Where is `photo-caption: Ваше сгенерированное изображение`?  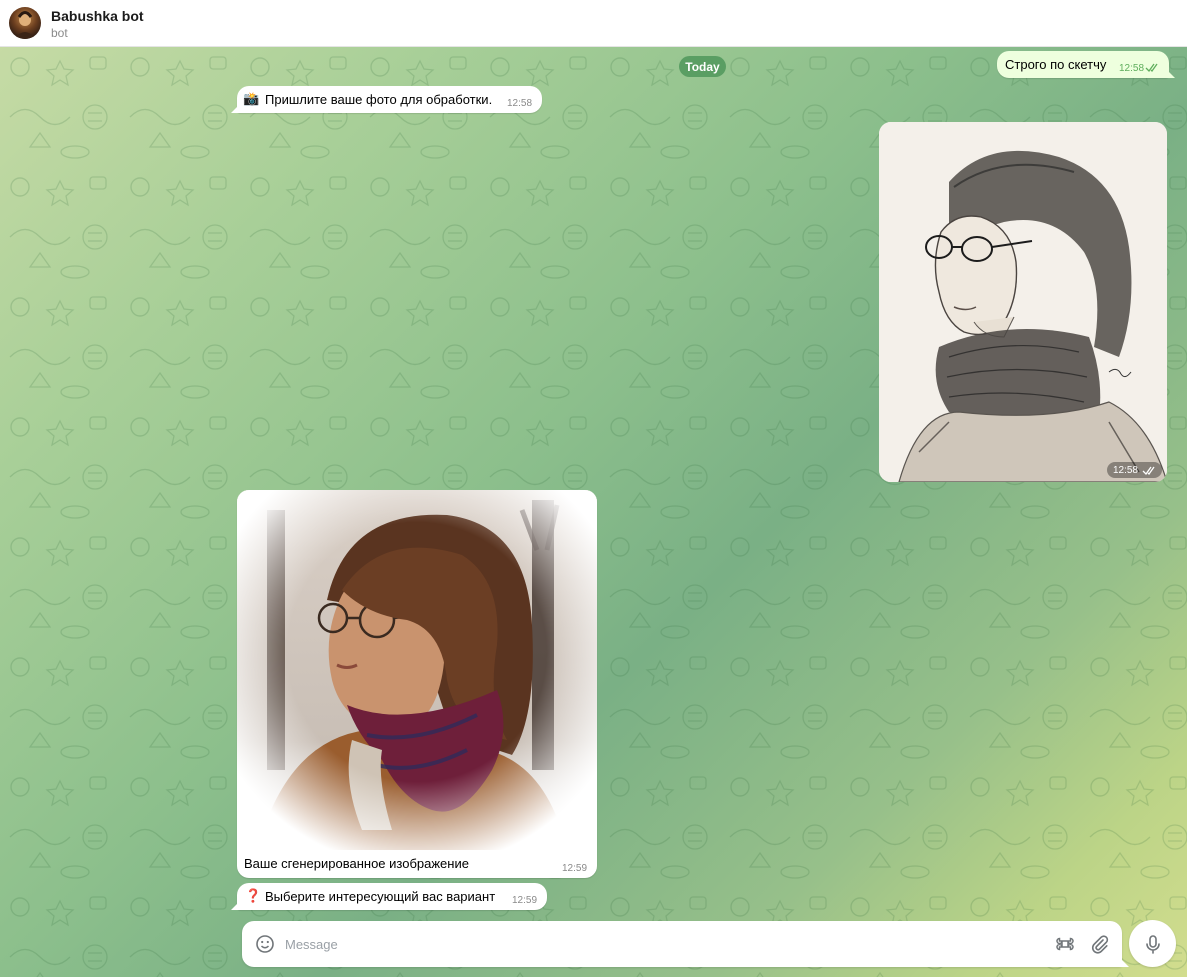
photo-caption: Ваше сгенерированное изображение is located at coordinates (356, 863).